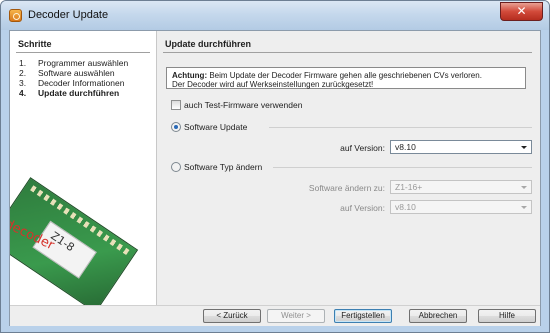 The image size is (550, 333). Describe the element at coordinates (83, 63) in the screenshot. I see `step-label: Programmer auswählen` at that location.